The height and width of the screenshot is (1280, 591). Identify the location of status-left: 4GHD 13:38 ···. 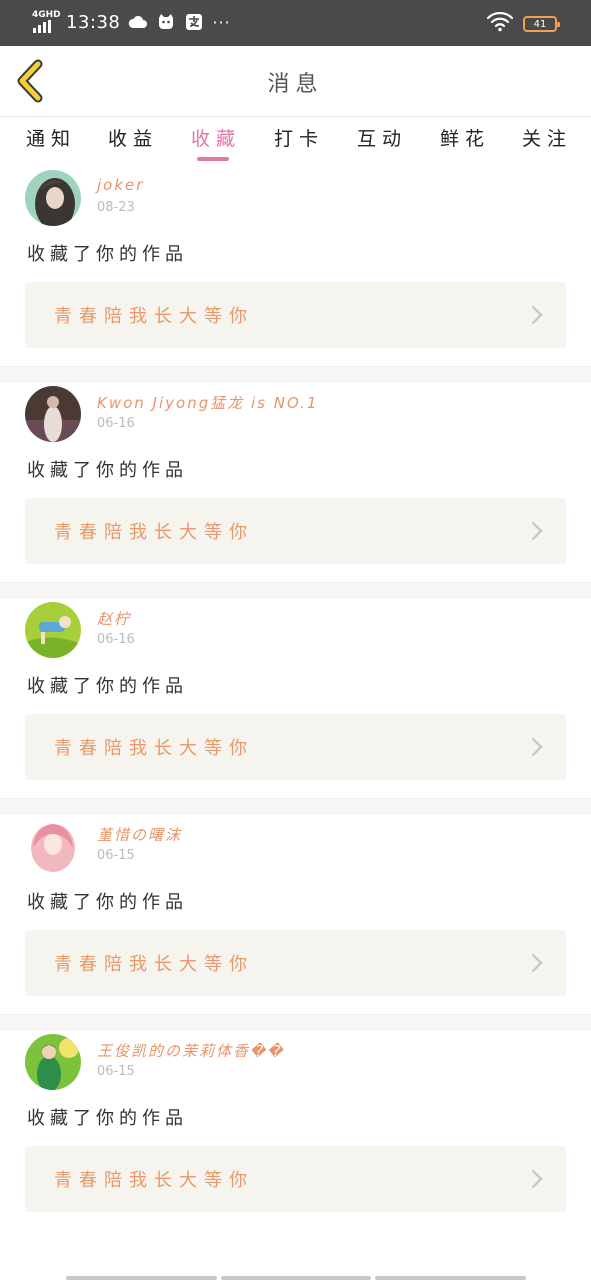
(131, 22).